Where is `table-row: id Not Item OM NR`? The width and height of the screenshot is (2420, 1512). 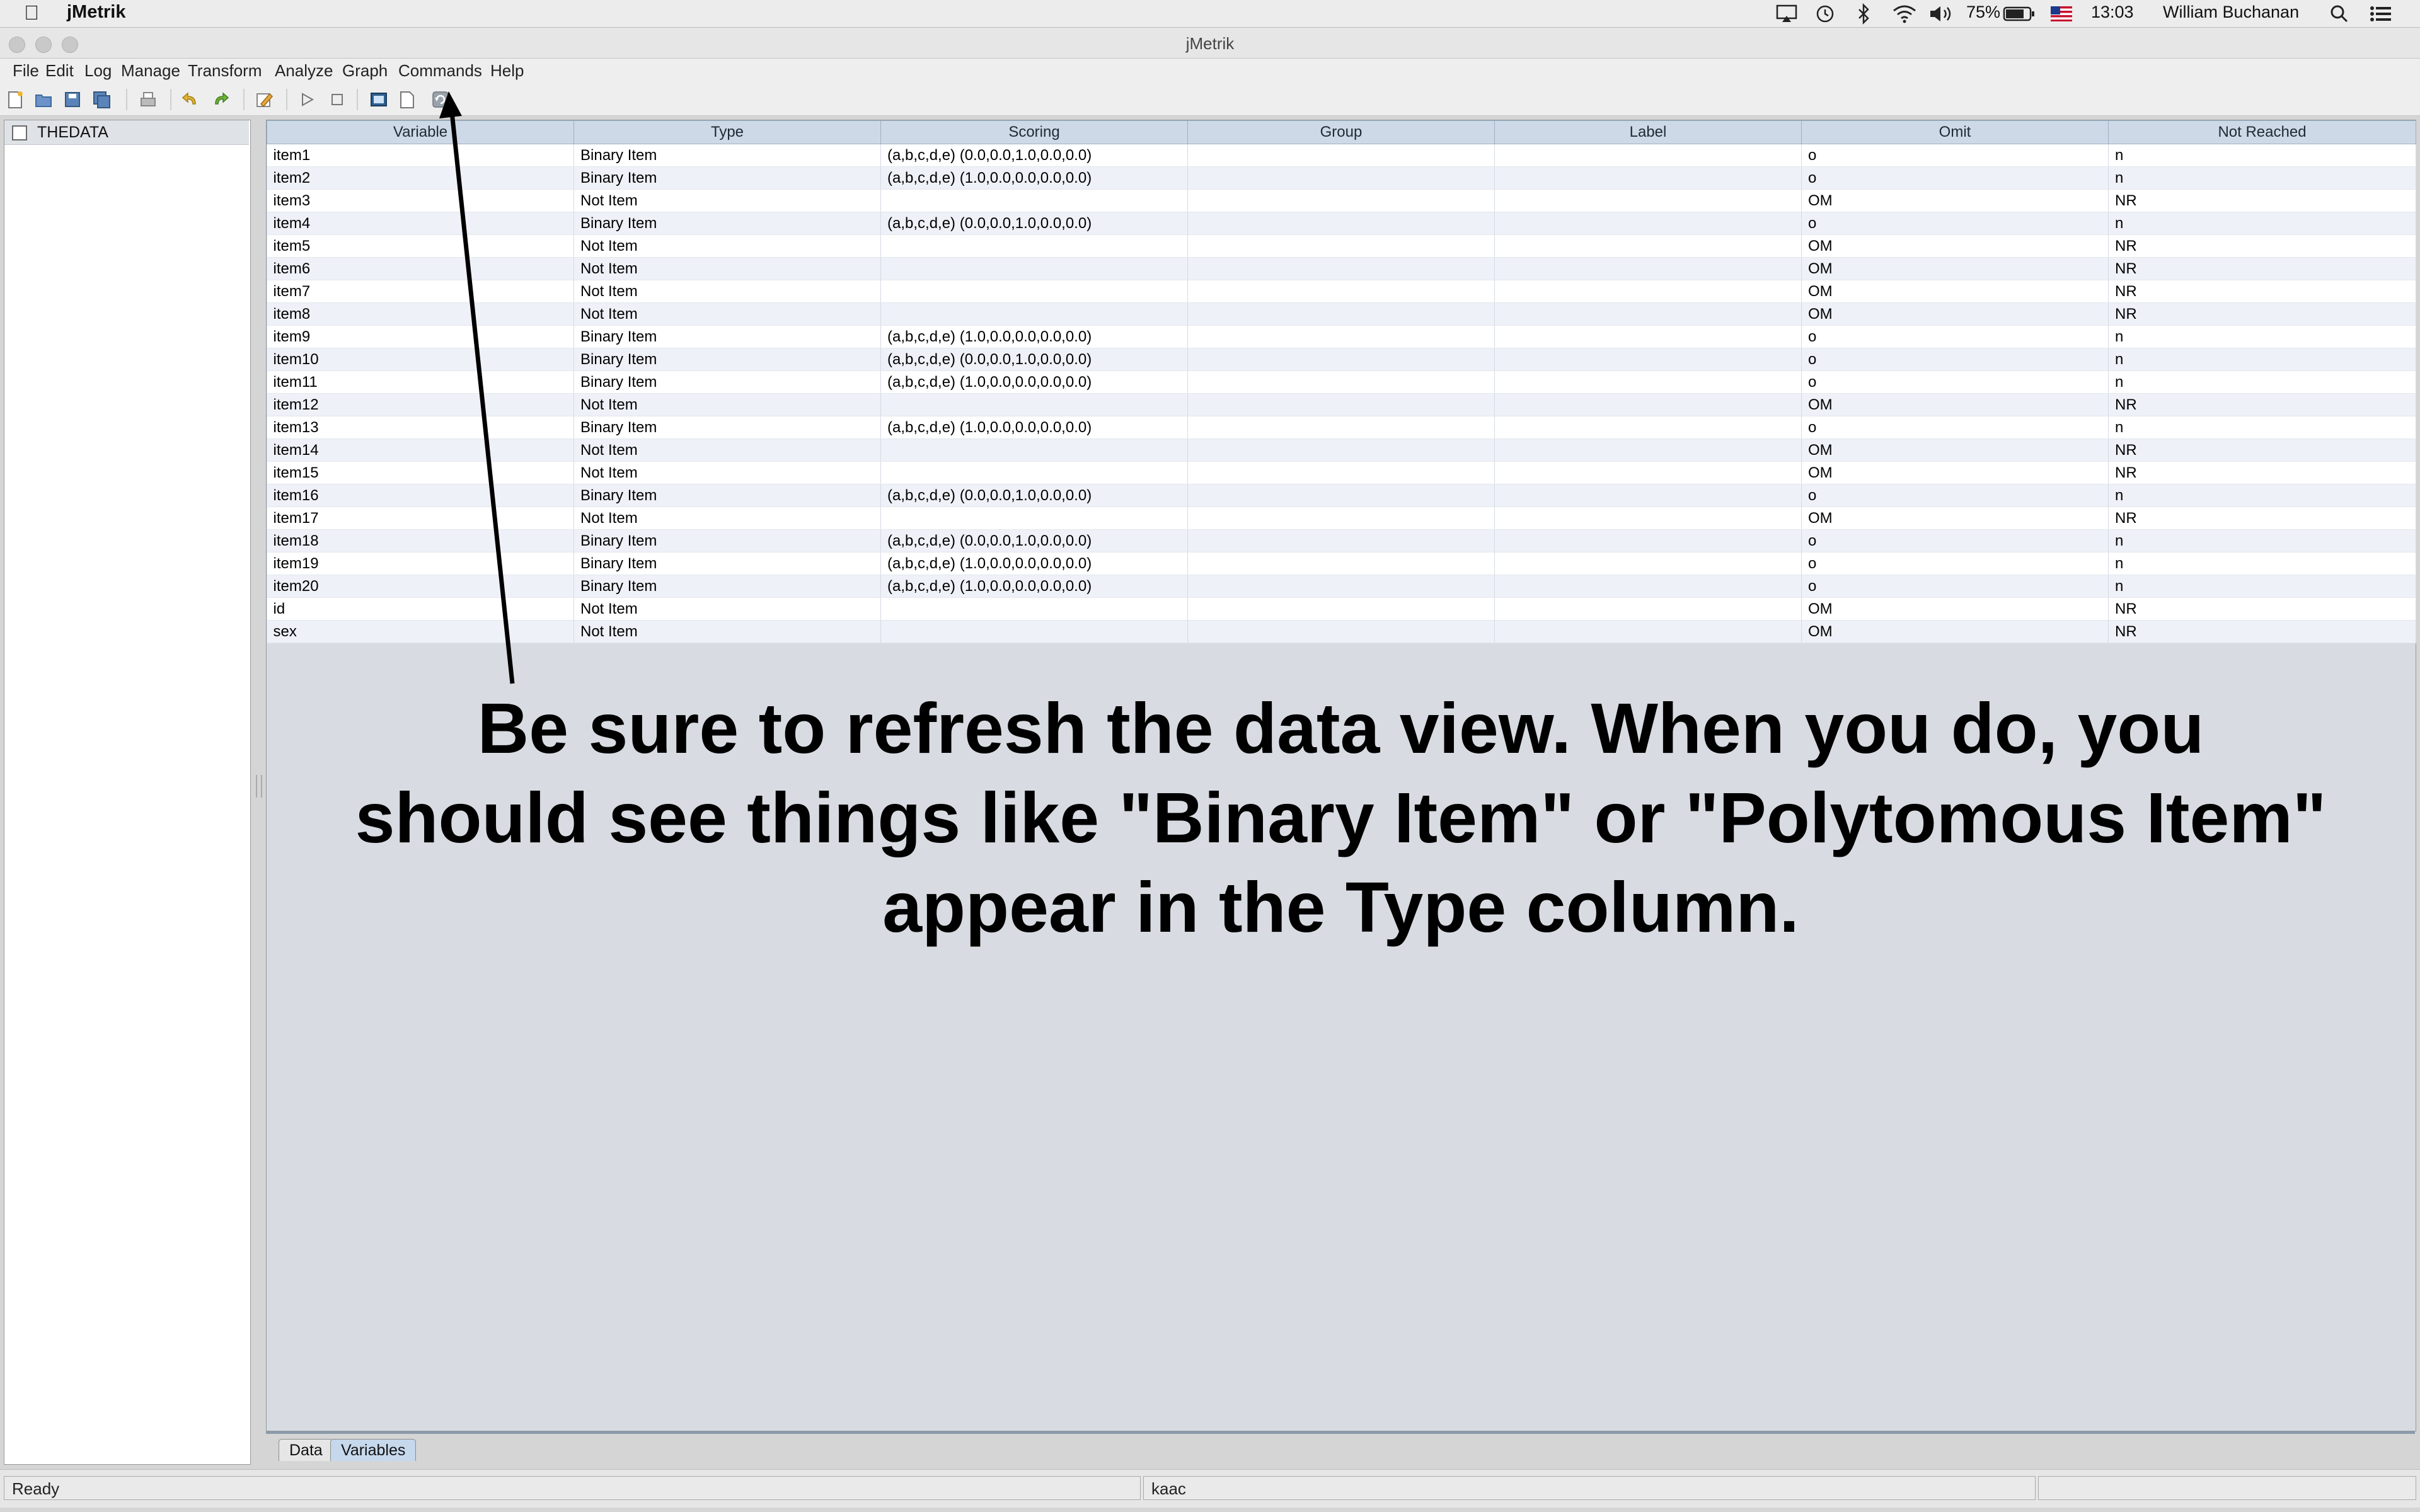
table-row: id Not Item OM NR is located at coordinates (1341, 609).